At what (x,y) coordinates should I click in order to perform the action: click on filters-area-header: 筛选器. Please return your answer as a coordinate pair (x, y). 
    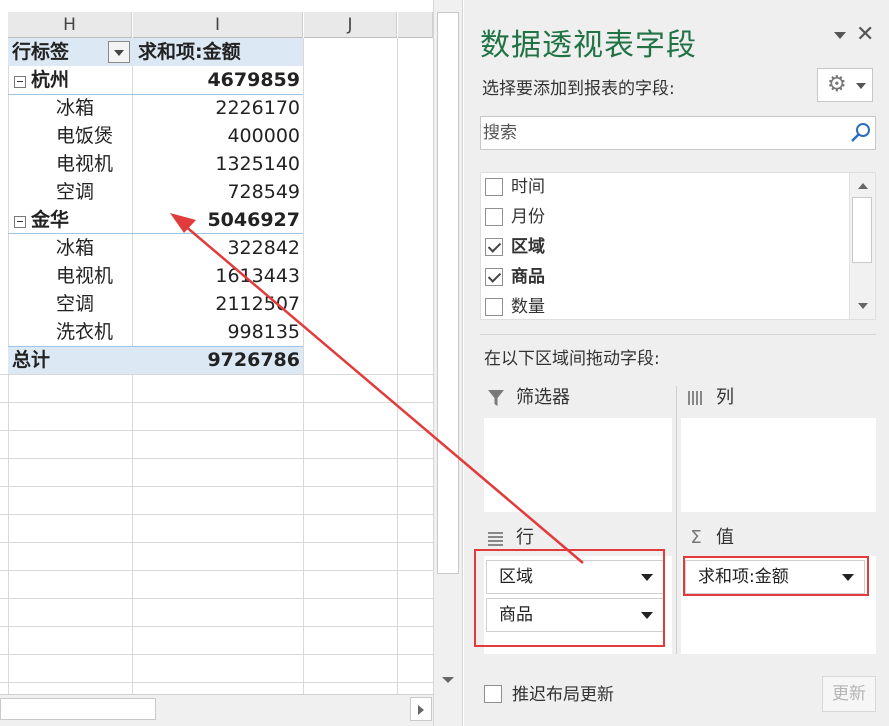
    Looking at the image, I should click on (576, 398).